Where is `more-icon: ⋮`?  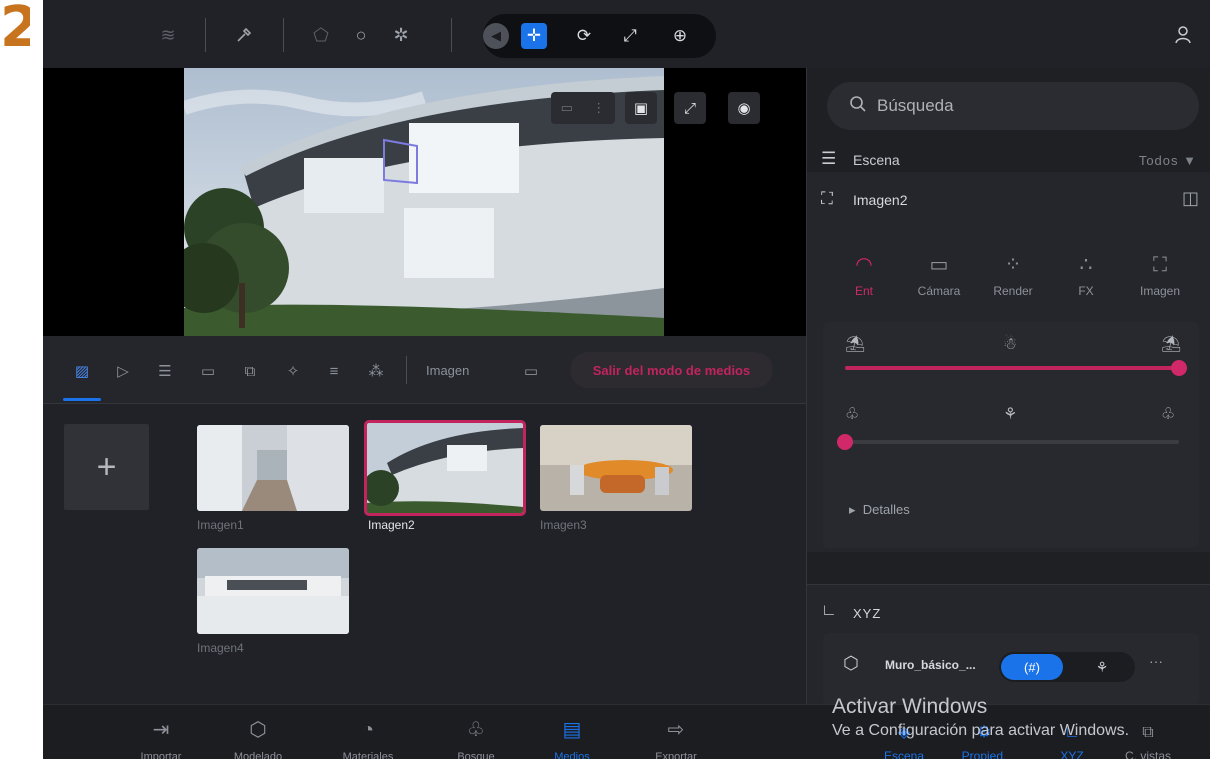 more-icon: ⋮ is located at coordinates (598, 108).